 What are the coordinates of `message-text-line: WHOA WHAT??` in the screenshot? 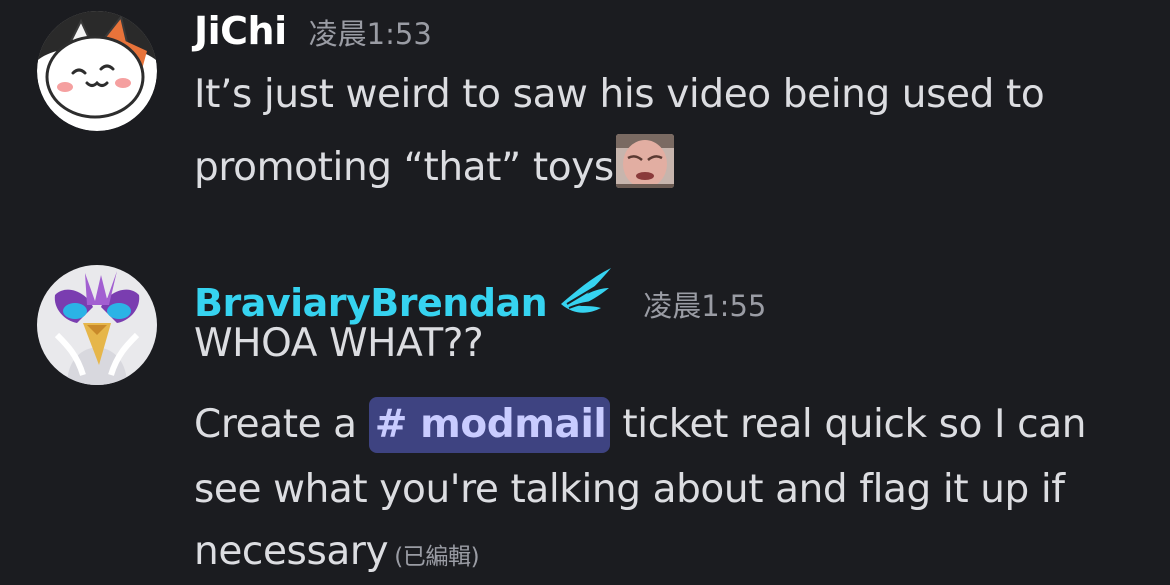 It's located at (339, 343).